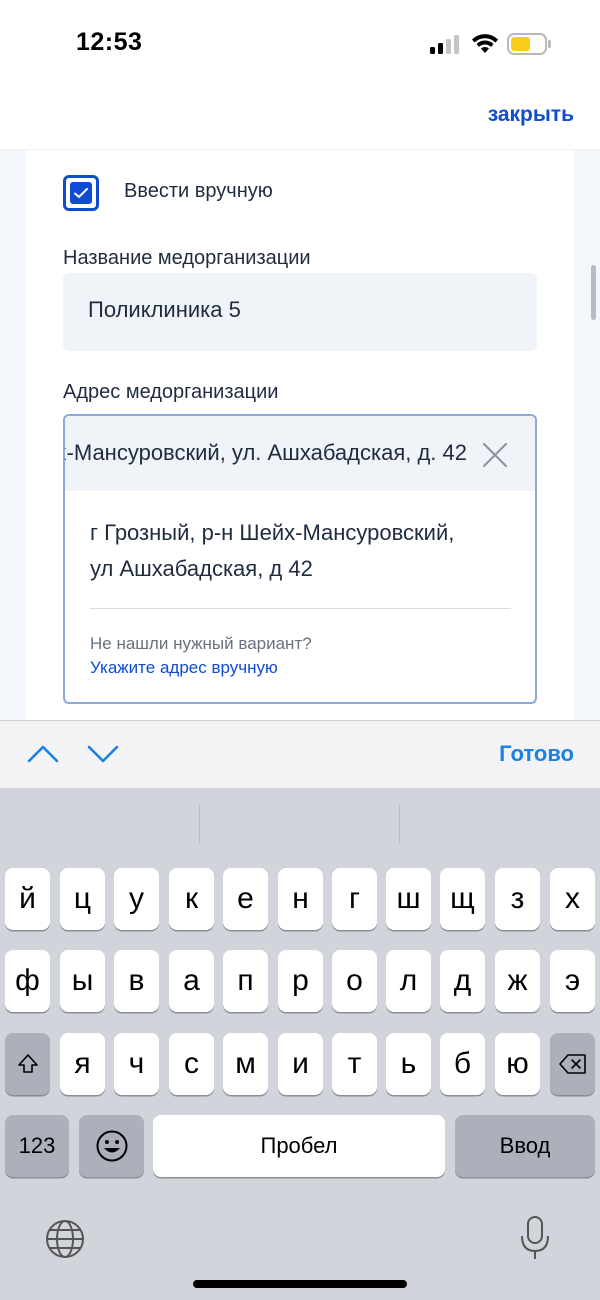  Describe the element at coordinates (517, 1064) in the screenshot. I see `key: ю` at that location.